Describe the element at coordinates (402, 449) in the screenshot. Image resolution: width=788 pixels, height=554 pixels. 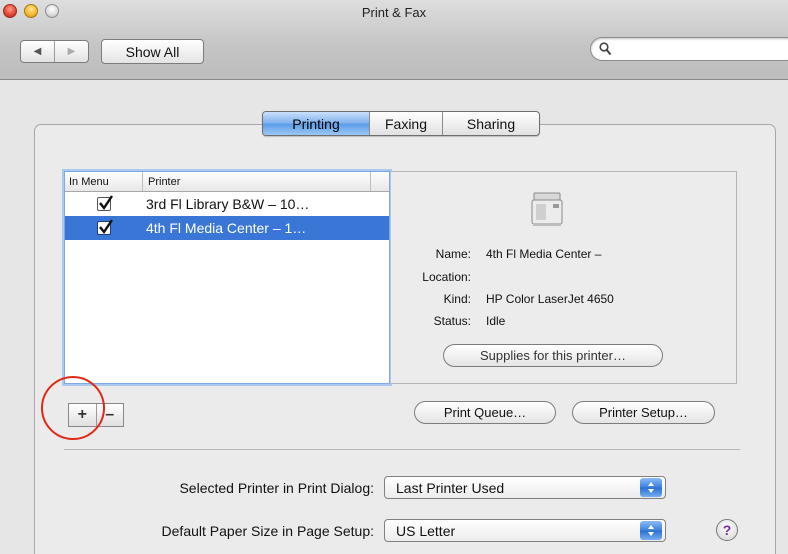
I see `separator` at that location.